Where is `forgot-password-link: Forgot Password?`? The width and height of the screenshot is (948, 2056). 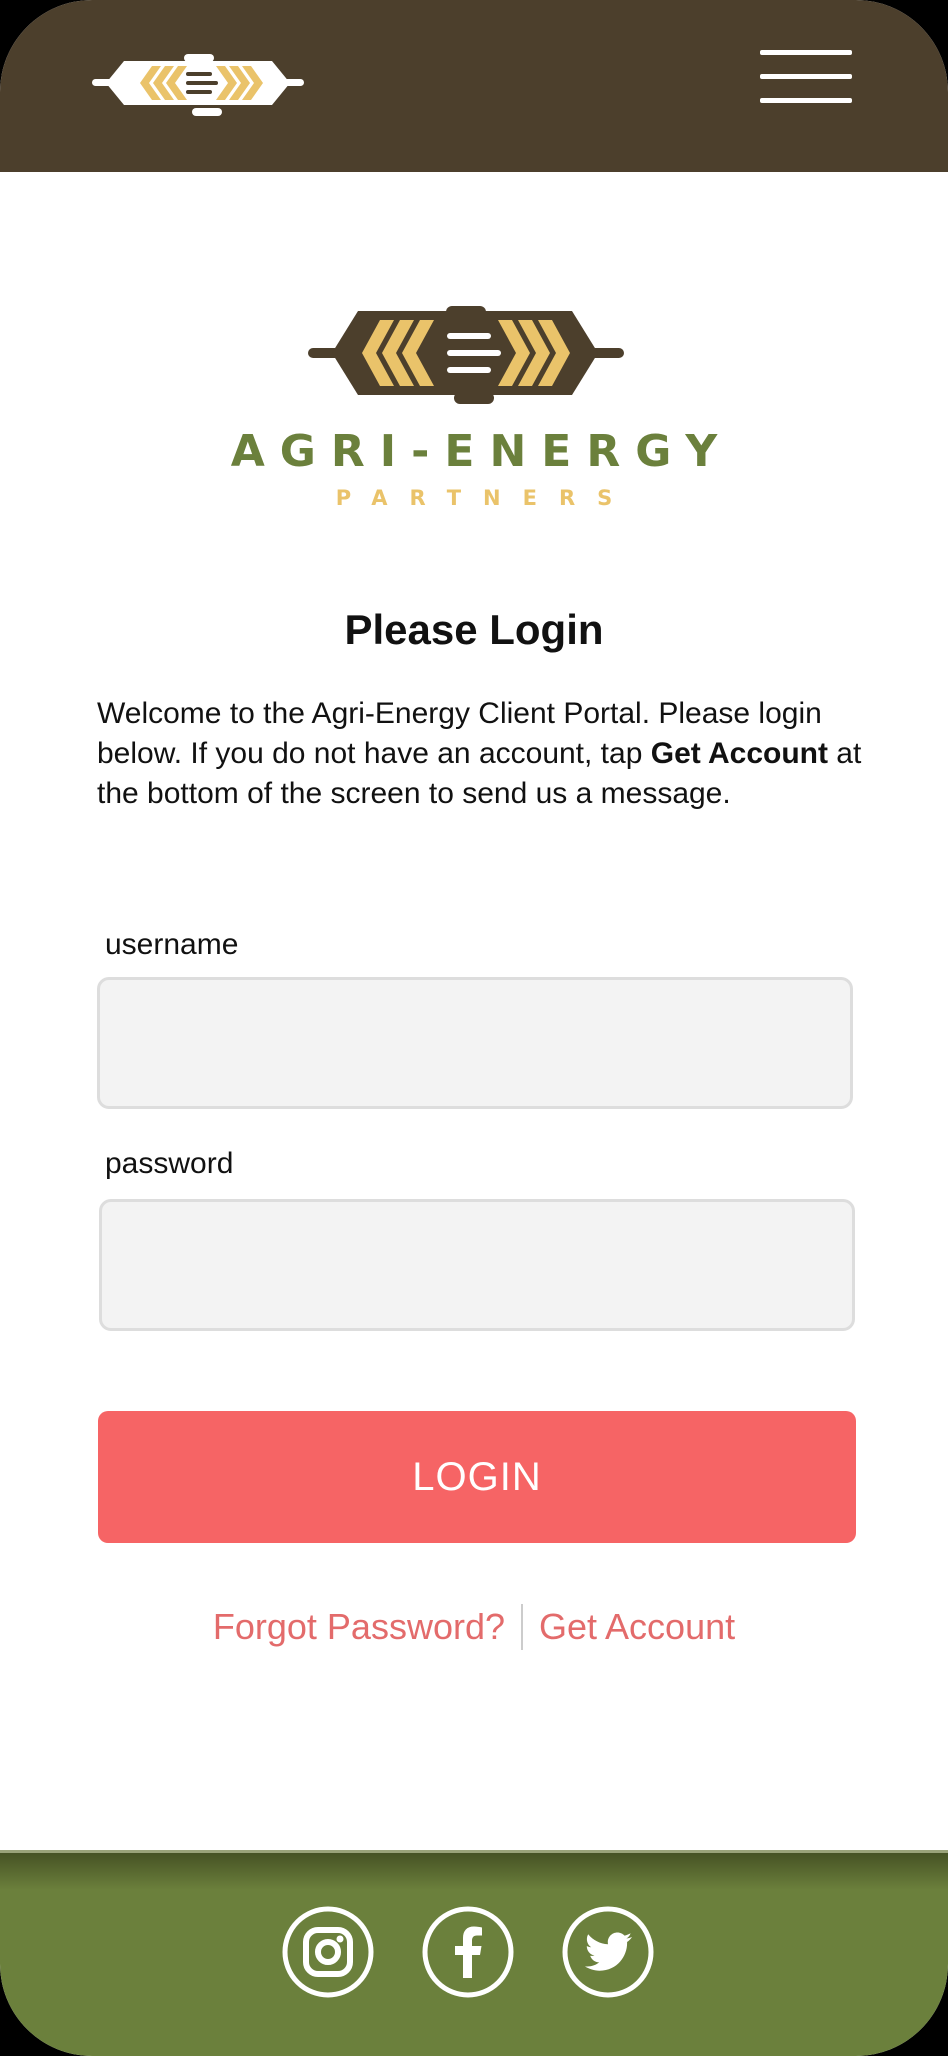
forgot-password-link: Forgot Password? is located at coordinates (359, 1627).